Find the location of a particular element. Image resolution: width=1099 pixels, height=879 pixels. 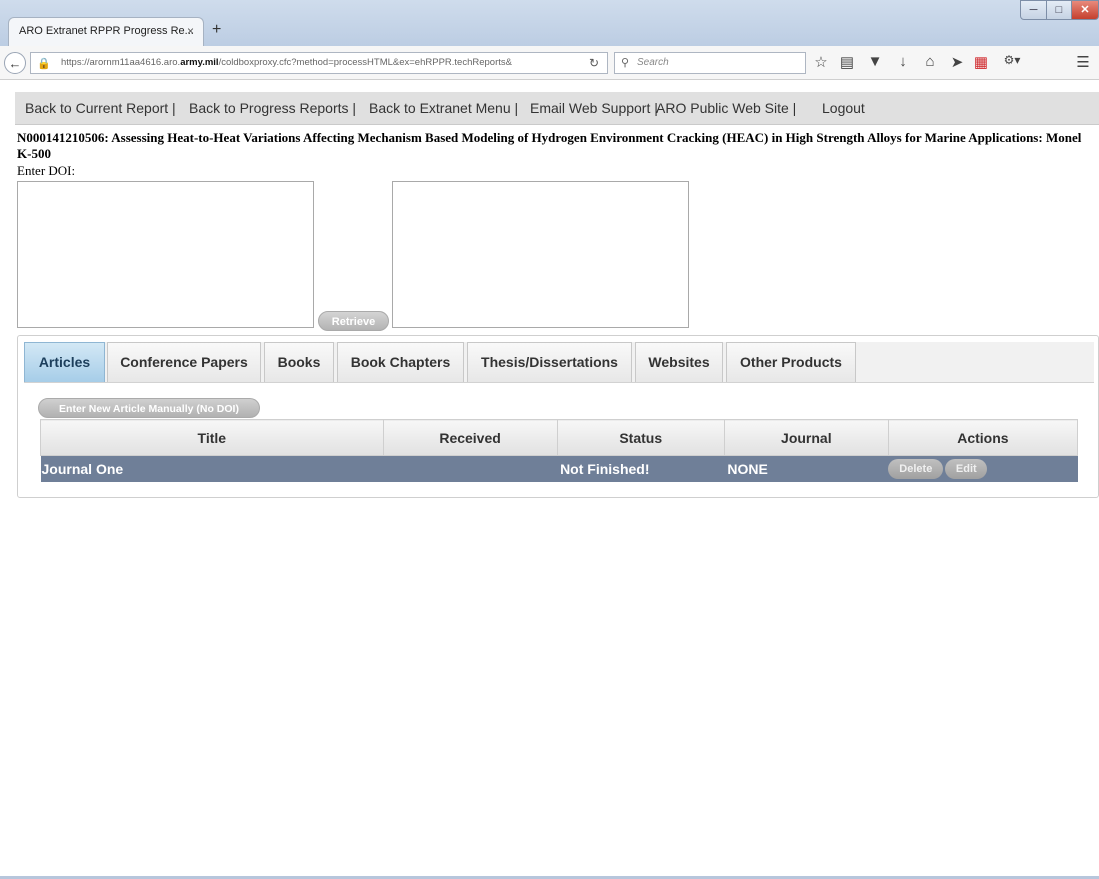

col-actions: Actions is located at coordinates (983, 437).